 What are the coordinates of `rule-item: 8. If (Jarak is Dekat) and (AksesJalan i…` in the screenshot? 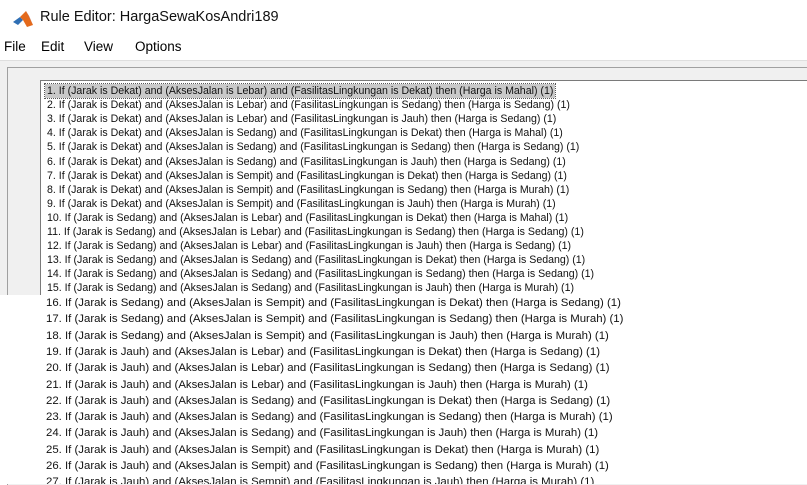 It's located at (308, 190).